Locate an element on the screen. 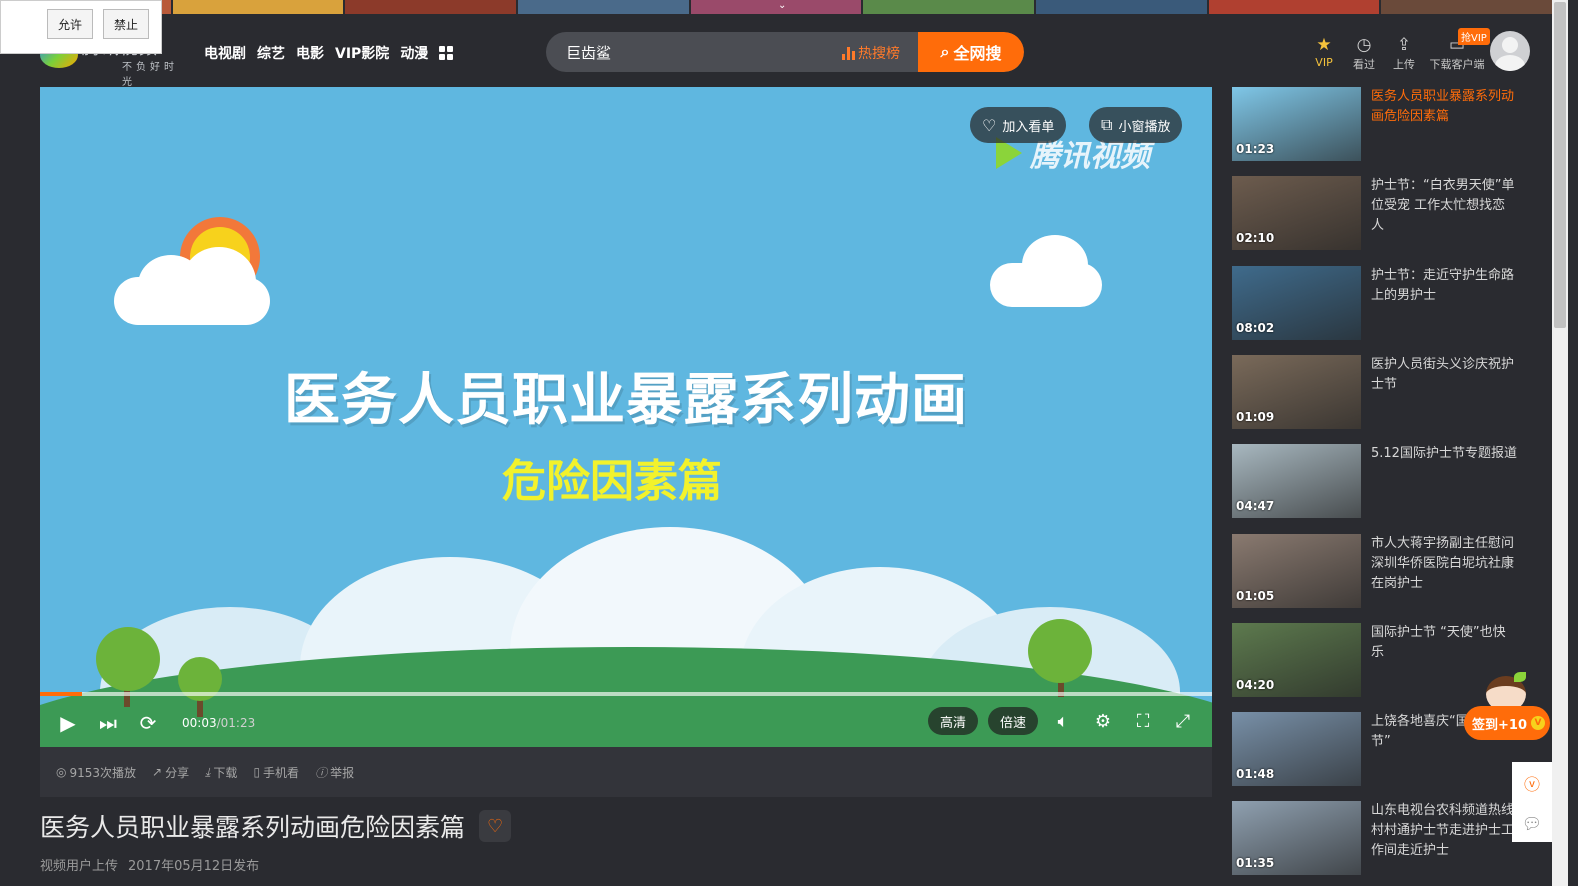  time-display: 00:03/01:23 is located at coordinates (218, 723).